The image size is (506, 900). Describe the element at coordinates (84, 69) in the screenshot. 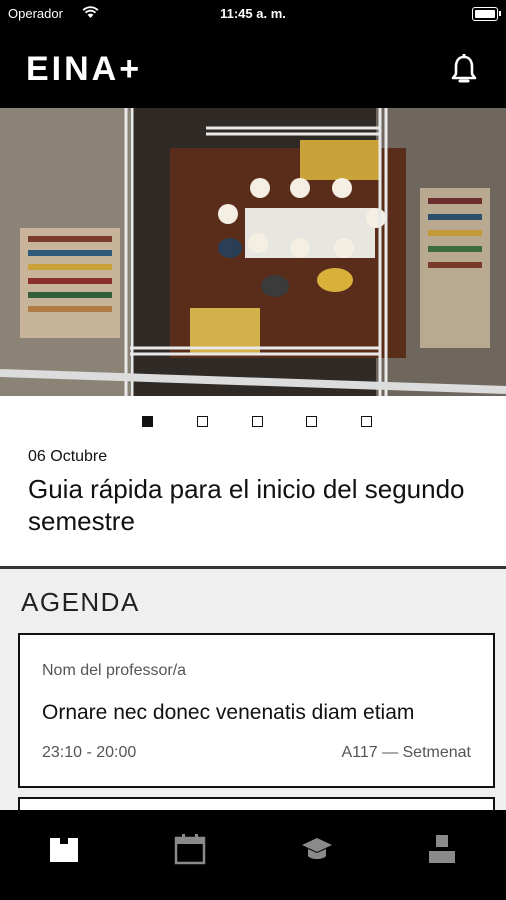

I see `app-logo: EINA+` at that location.